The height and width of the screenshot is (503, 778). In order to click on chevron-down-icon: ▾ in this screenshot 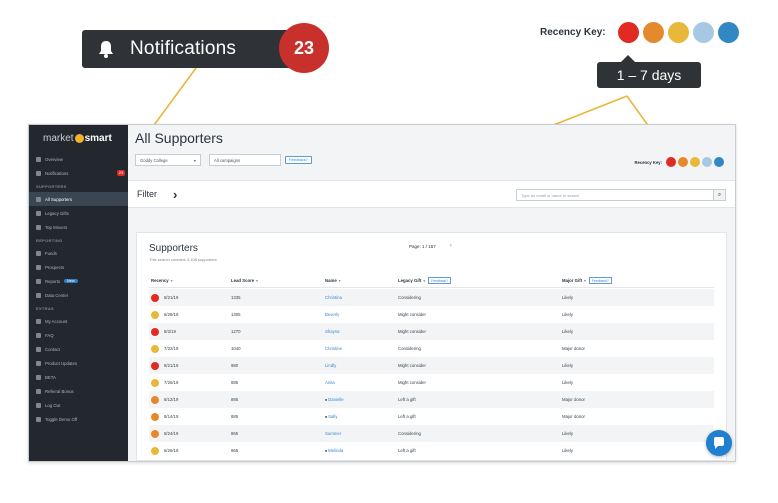, I will do `click(194, 160)`.